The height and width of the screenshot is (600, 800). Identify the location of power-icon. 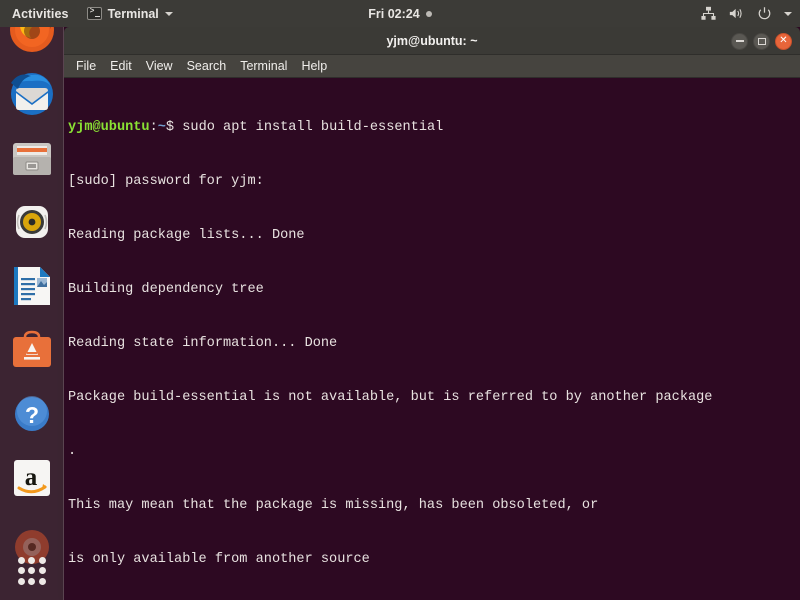
(764, 13).